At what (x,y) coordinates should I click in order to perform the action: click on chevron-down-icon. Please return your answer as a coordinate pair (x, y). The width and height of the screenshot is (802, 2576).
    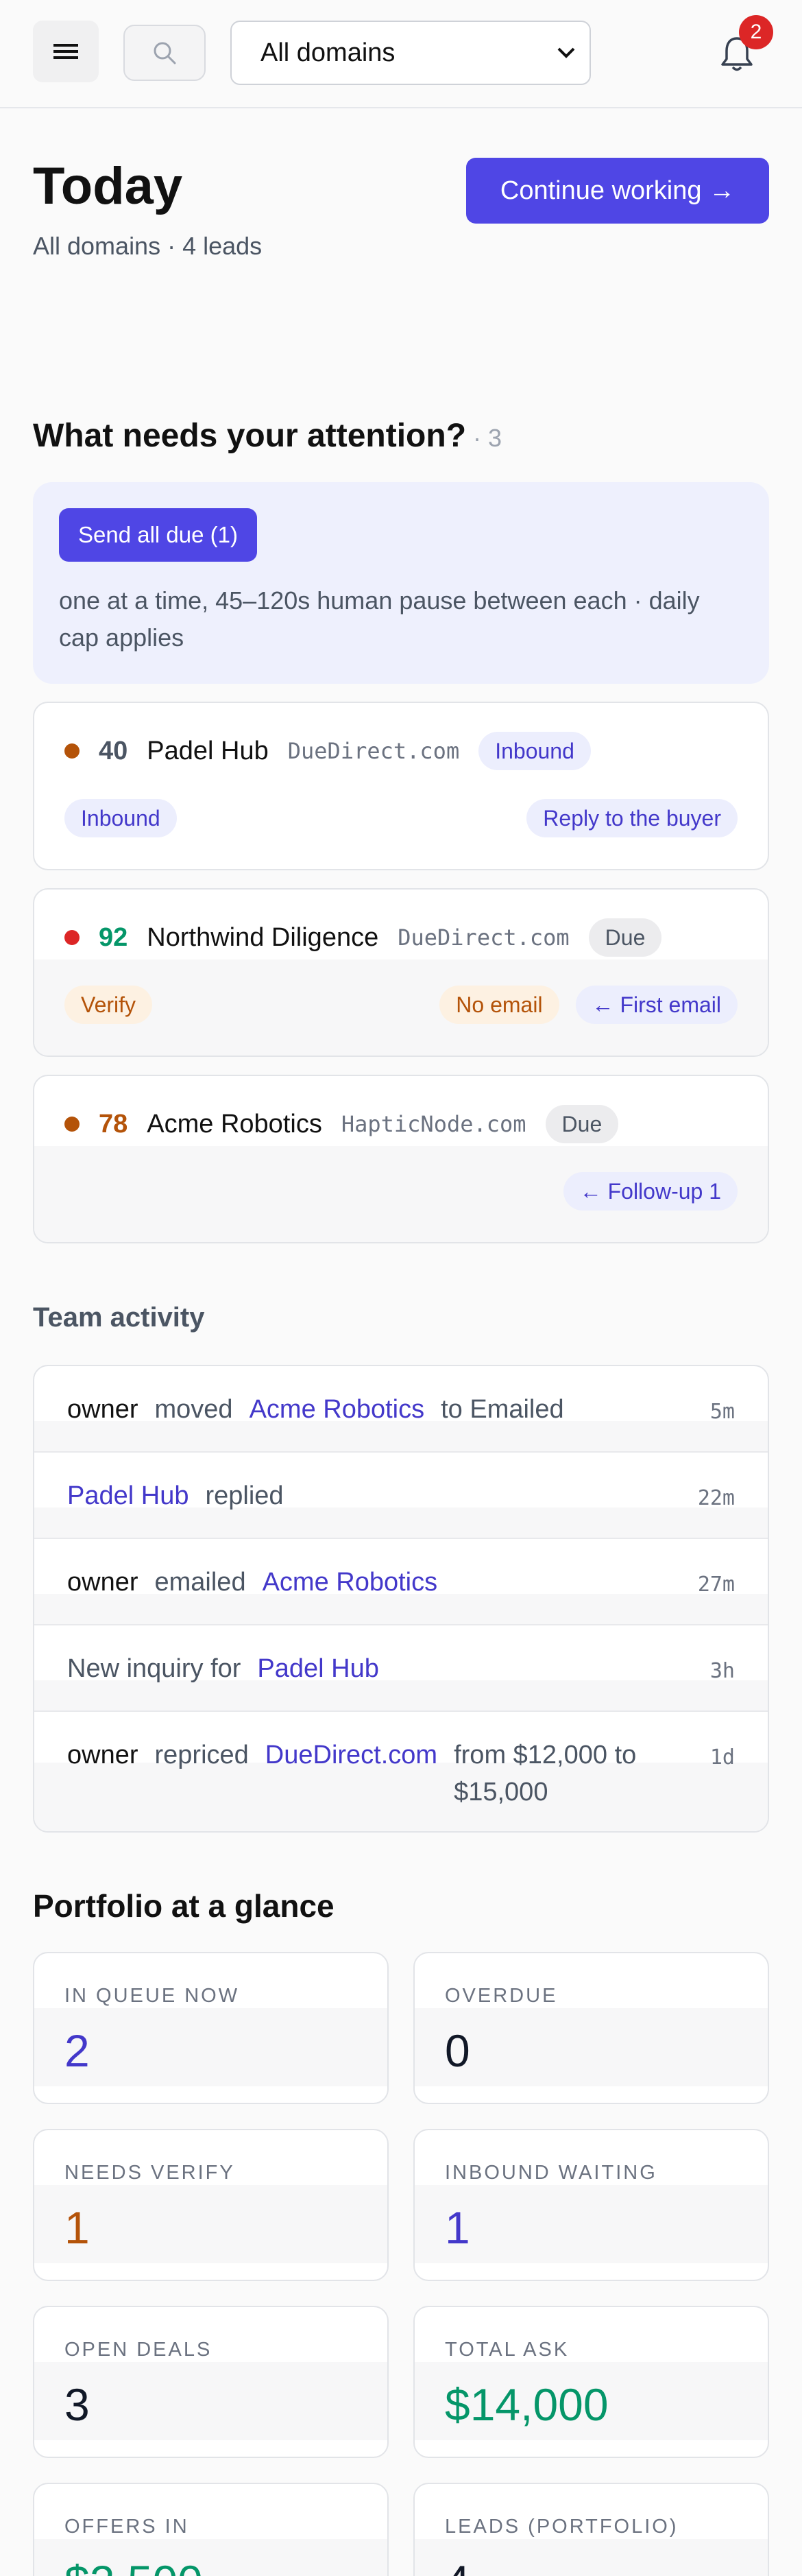
    Looking at the image, I should click on (566, 52).